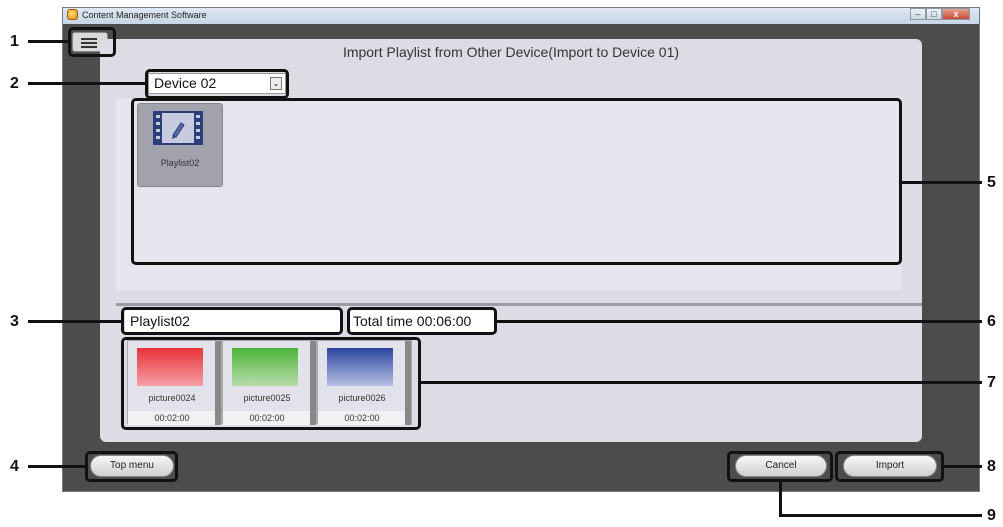 The width and height of the screenshot is (1003, 527). I want to click on app-icon, so click(72, 14).